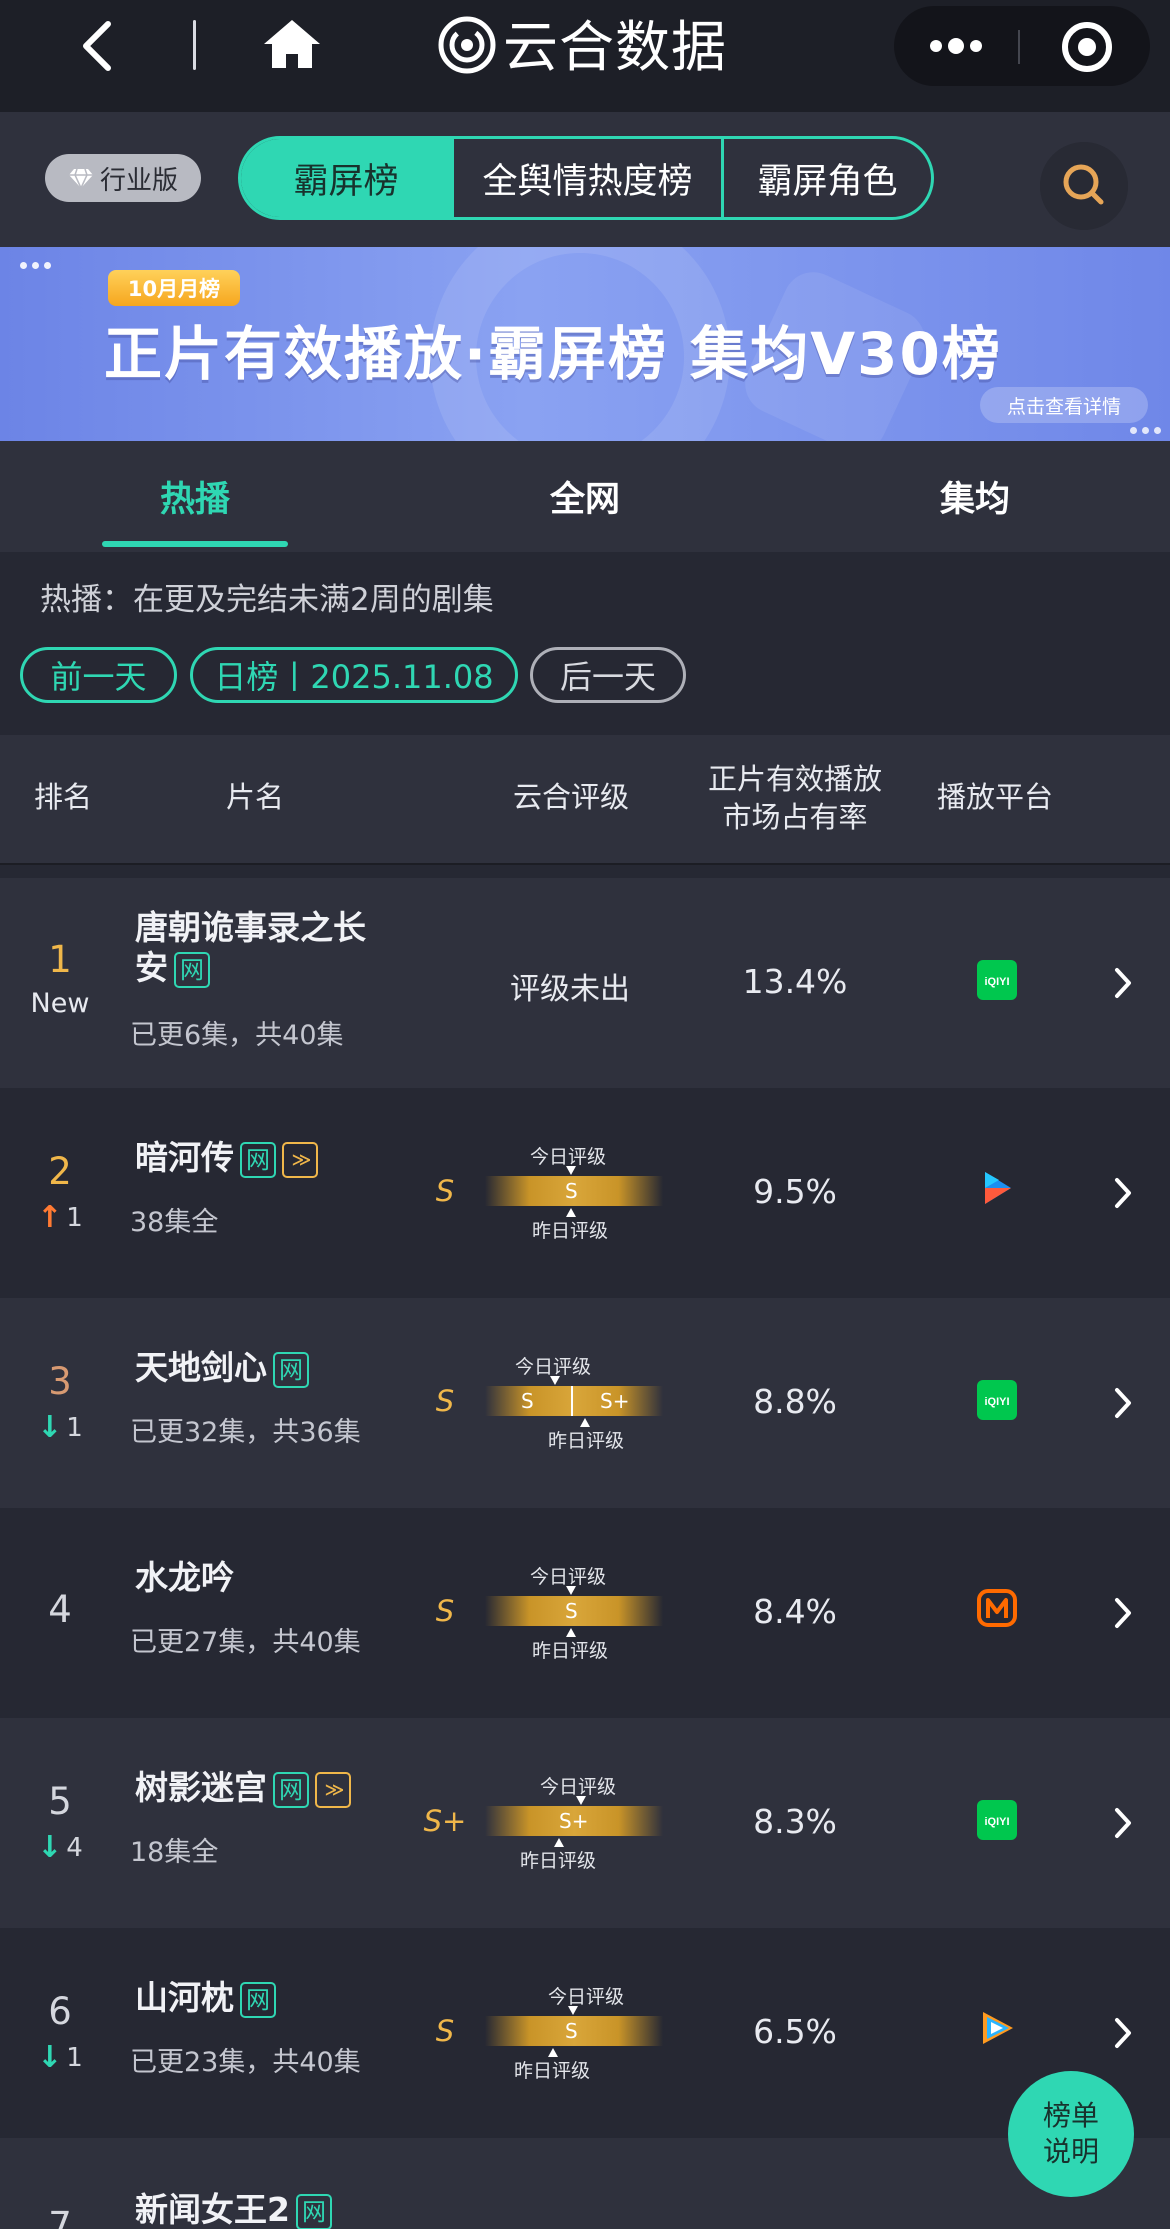 This screenshot has width=1170, height=2229. Describe the element at coordinates (1087, 47) in the screenshot. I see `close-program-icon` at that location.